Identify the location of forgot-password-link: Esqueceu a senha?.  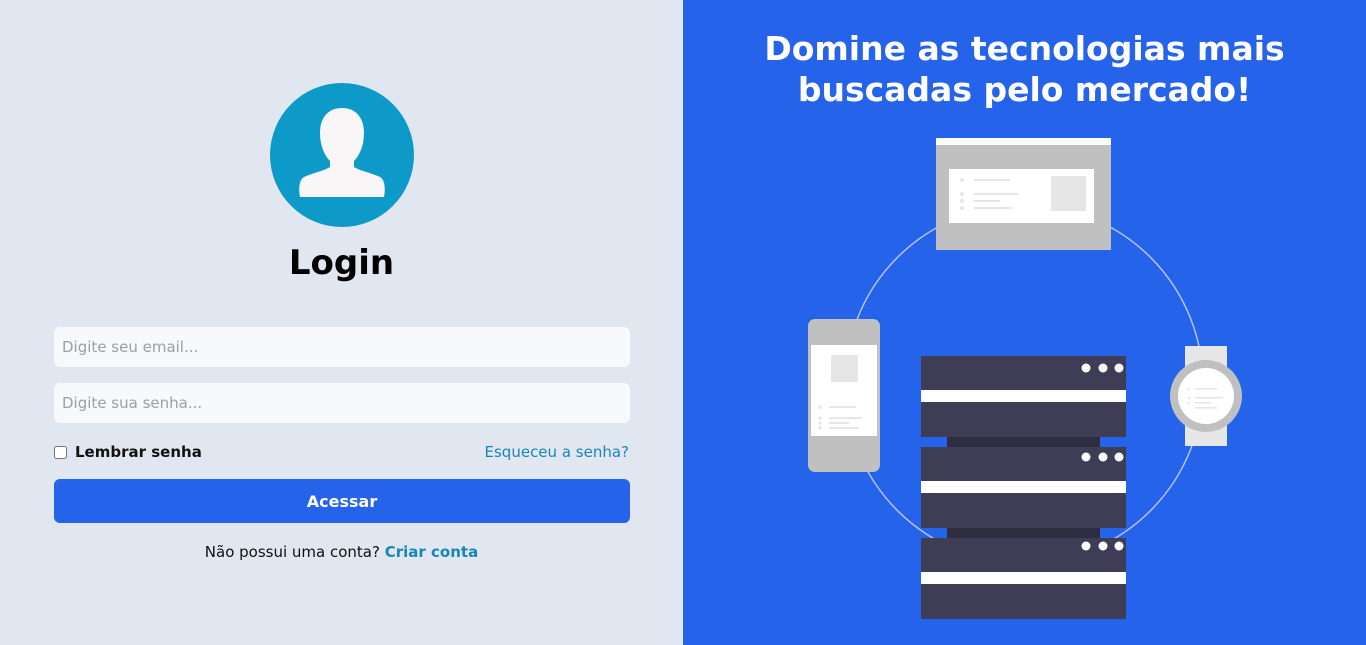
(557, 452).